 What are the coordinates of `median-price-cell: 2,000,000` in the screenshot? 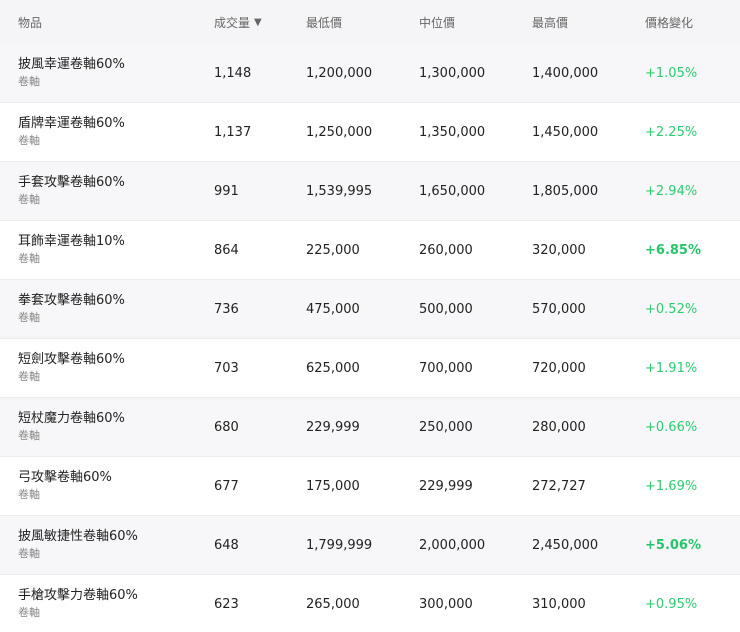 It's located at (452, 545).